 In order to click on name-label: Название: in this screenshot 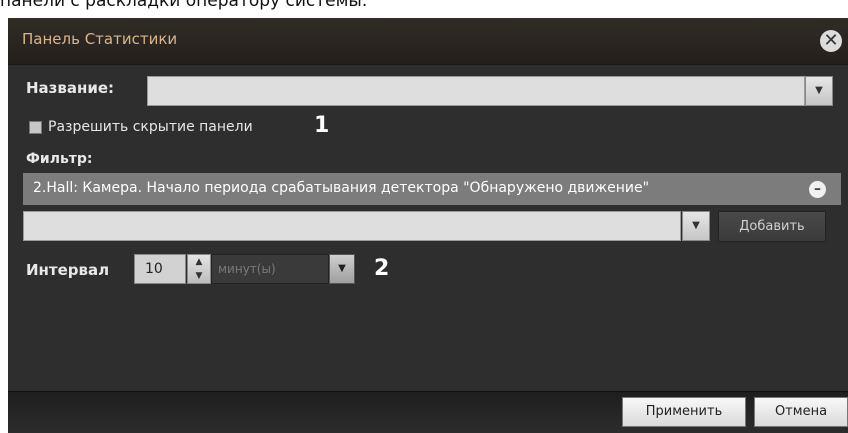, I will do `click(70, 88)`.